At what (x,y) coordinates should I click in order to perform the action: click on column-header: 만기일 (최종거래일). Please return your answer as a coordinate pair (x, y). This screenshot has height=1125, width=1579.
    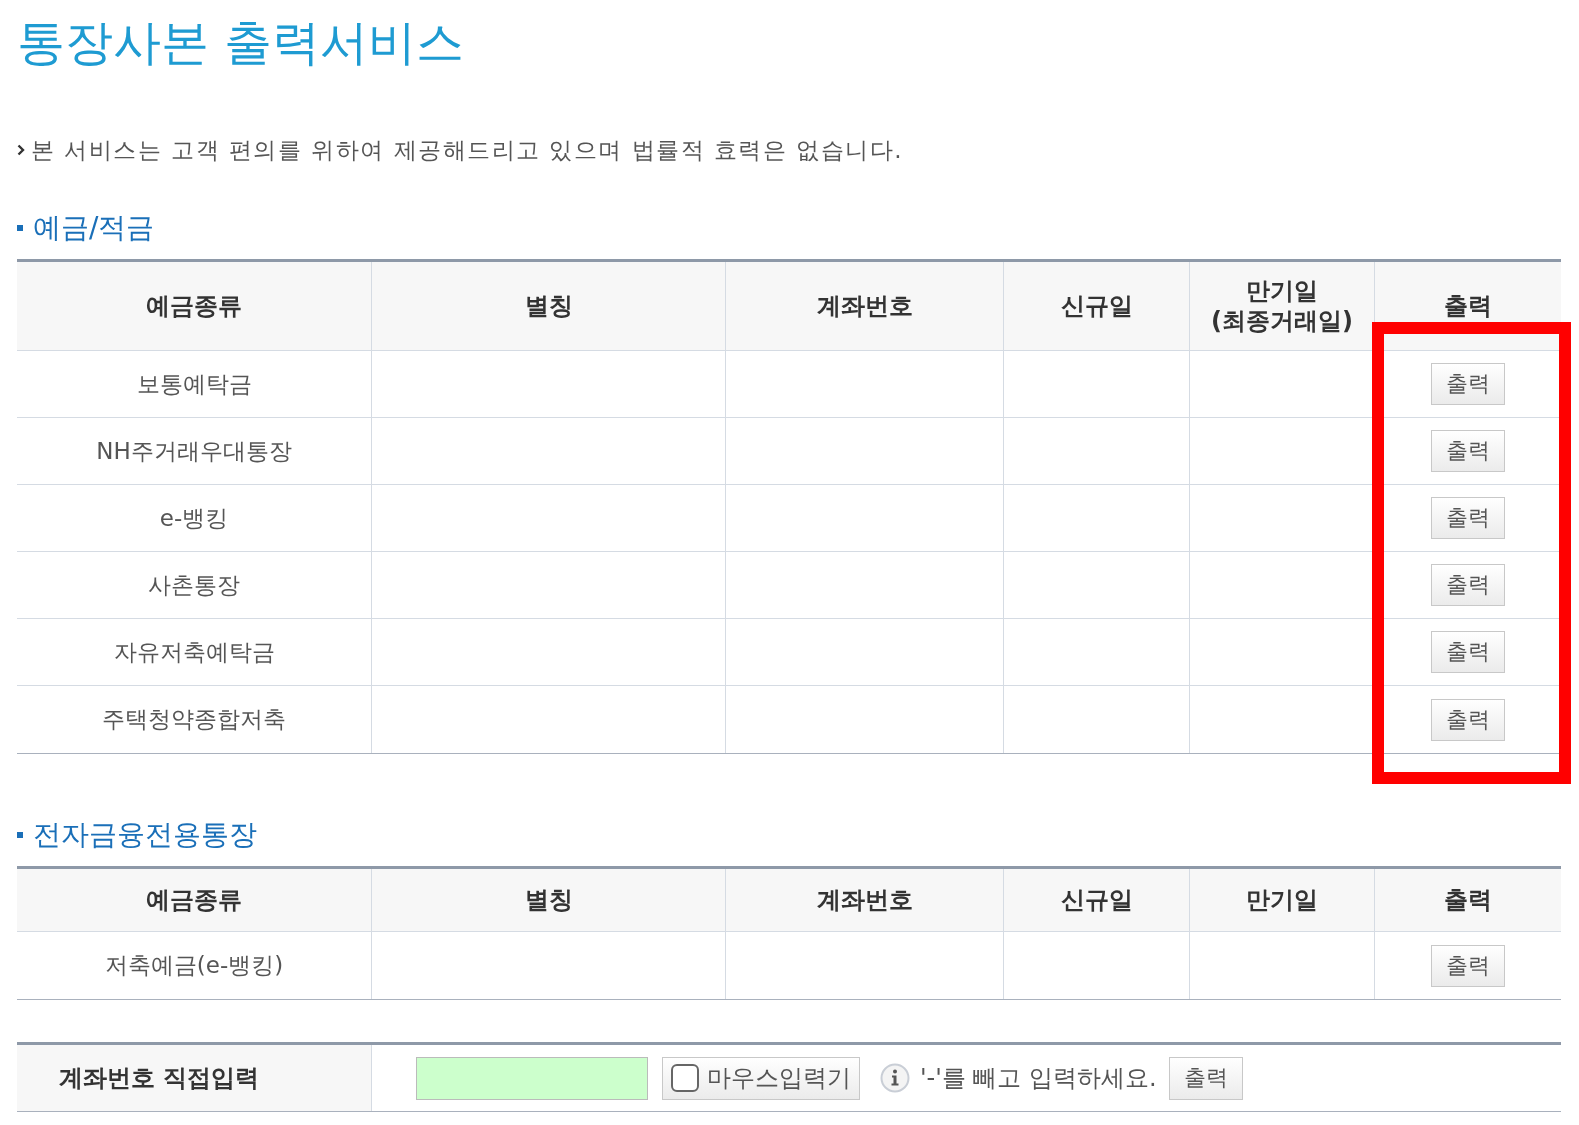
    Looking at the image, I should click on (1282, 306).